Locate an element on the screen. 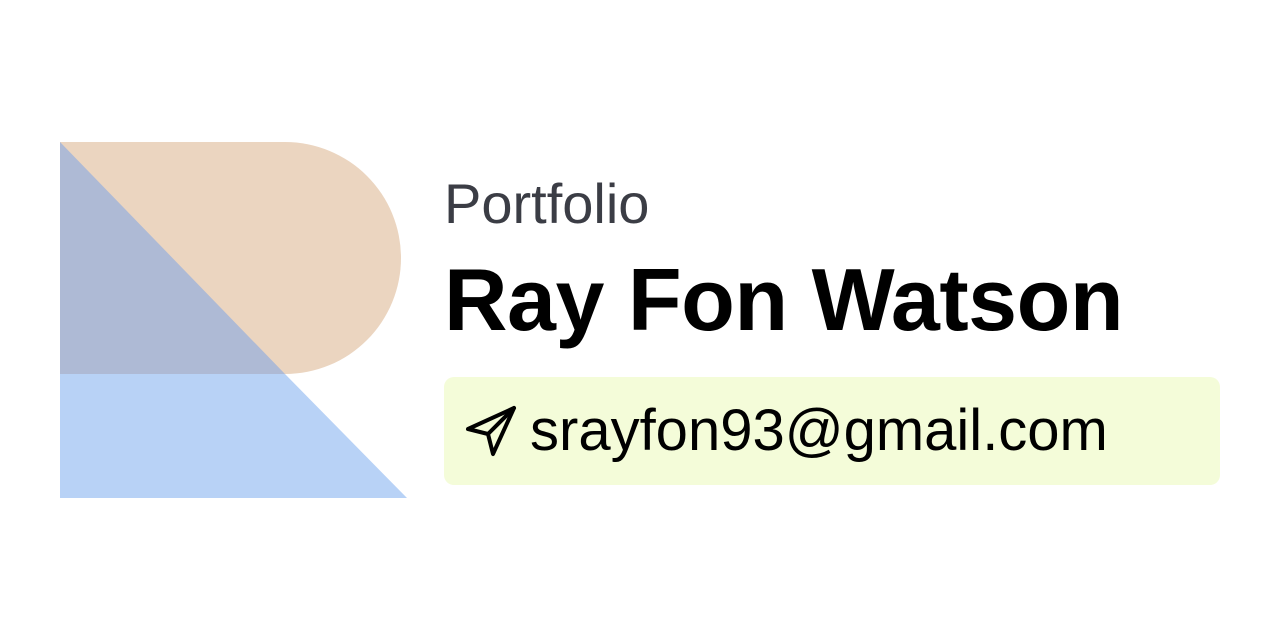  send-icon is located at coordinates (491, 431).